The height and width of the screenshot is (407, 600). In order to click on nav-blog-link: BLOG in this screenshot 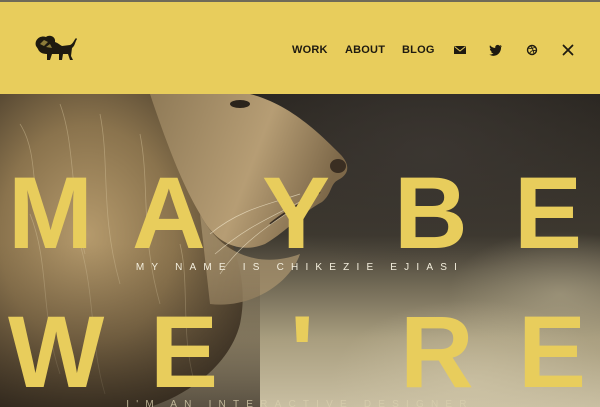, I will do `click(418, 50)`.